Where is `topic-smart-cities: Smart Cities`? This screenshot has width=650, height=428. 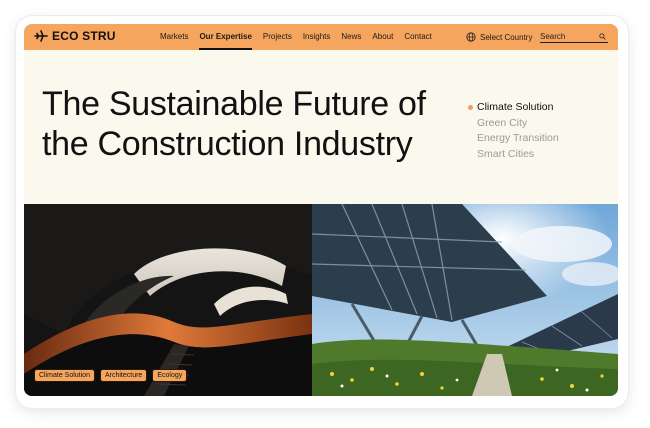
topic-smart-cities: Smart Cities is located at coordinates (513, 155).